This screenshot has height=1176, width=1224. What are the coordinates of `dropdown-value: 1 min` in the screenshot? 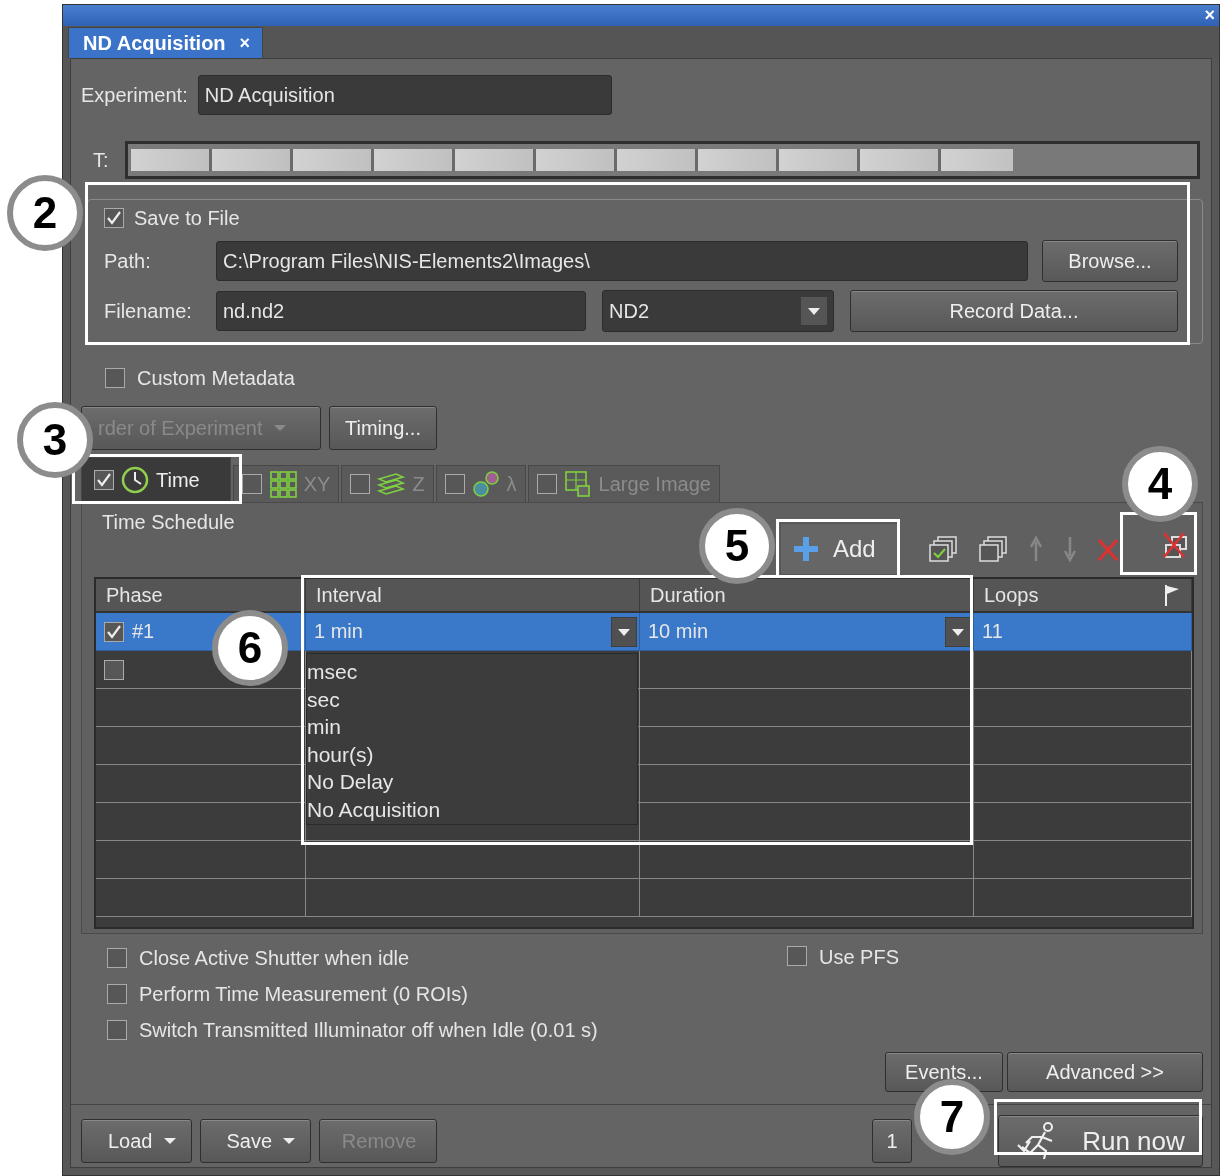 It's located at (338, 631).